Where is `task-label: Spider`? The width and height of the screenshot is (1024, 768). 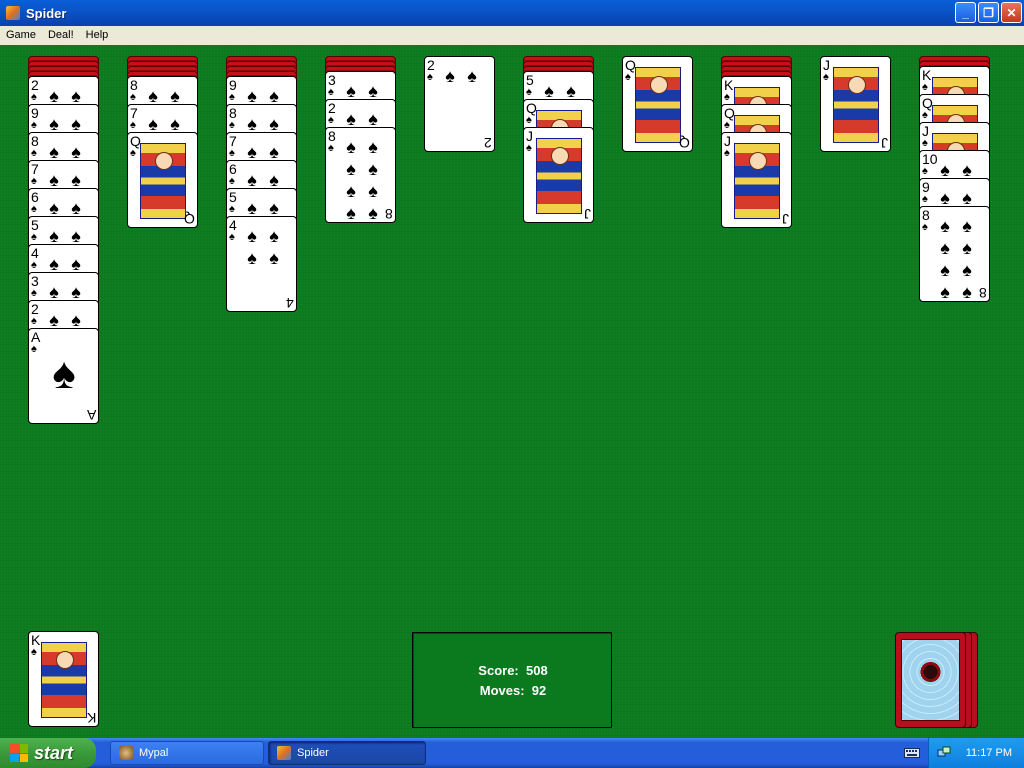 task-label: Spider is located at coordinates (313, 753).